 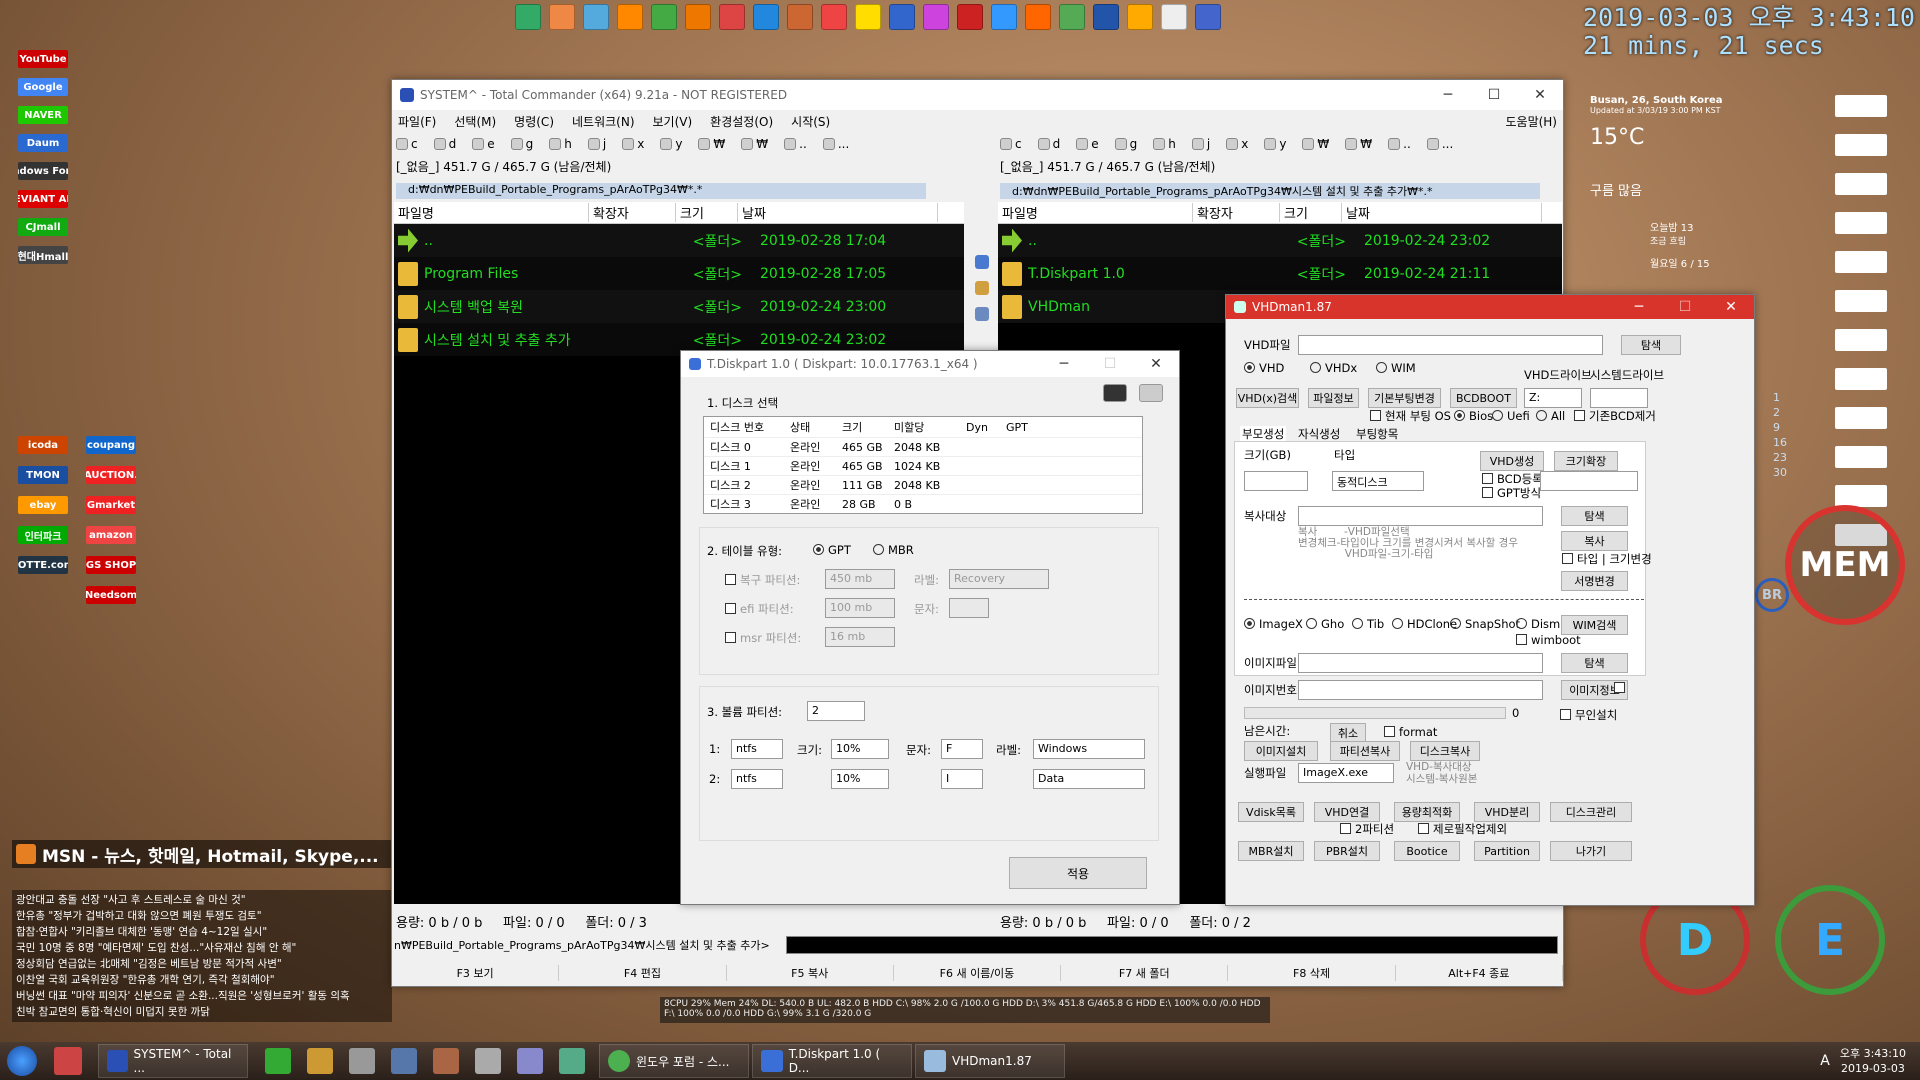 I want to click on column-header: 확장자, so click(x=632, y=212).